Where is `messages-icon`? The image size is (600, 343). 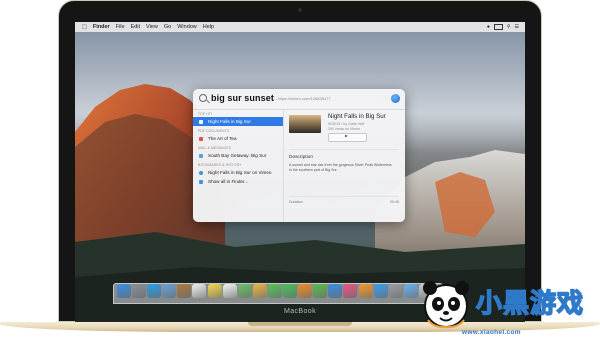
messages-icon is located at coordinates (274, 291).